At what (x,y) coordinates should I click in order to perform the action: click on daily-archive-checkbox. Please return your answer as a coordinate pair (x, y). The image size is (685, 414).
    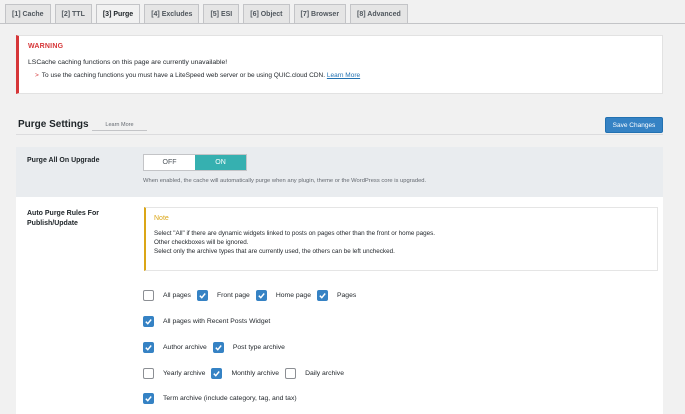
    Looking at the image, I should click on (291, 373).